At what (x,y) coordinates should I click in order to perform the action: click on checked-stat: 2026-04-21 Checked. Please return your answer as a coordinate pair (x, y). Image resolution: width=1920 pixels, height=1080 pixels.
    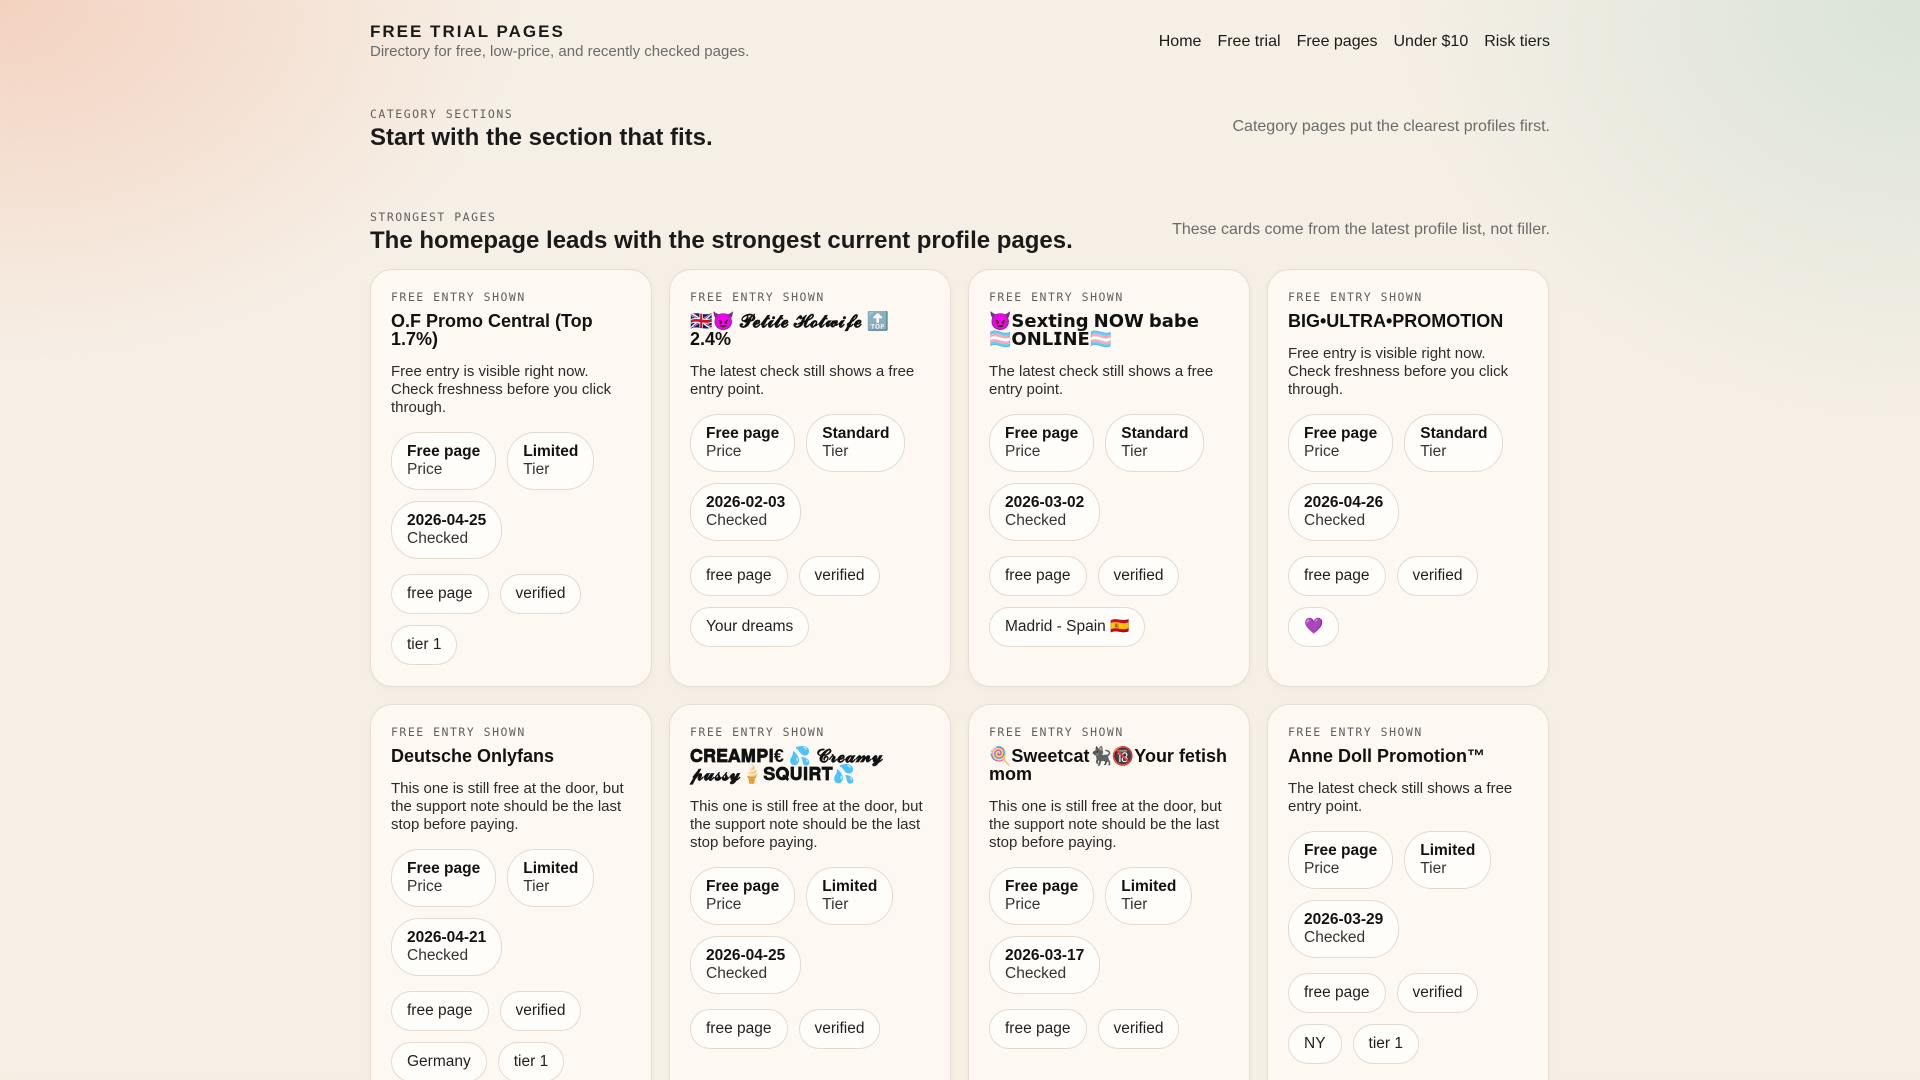
    Looking at the image, I should click on (447, 947).